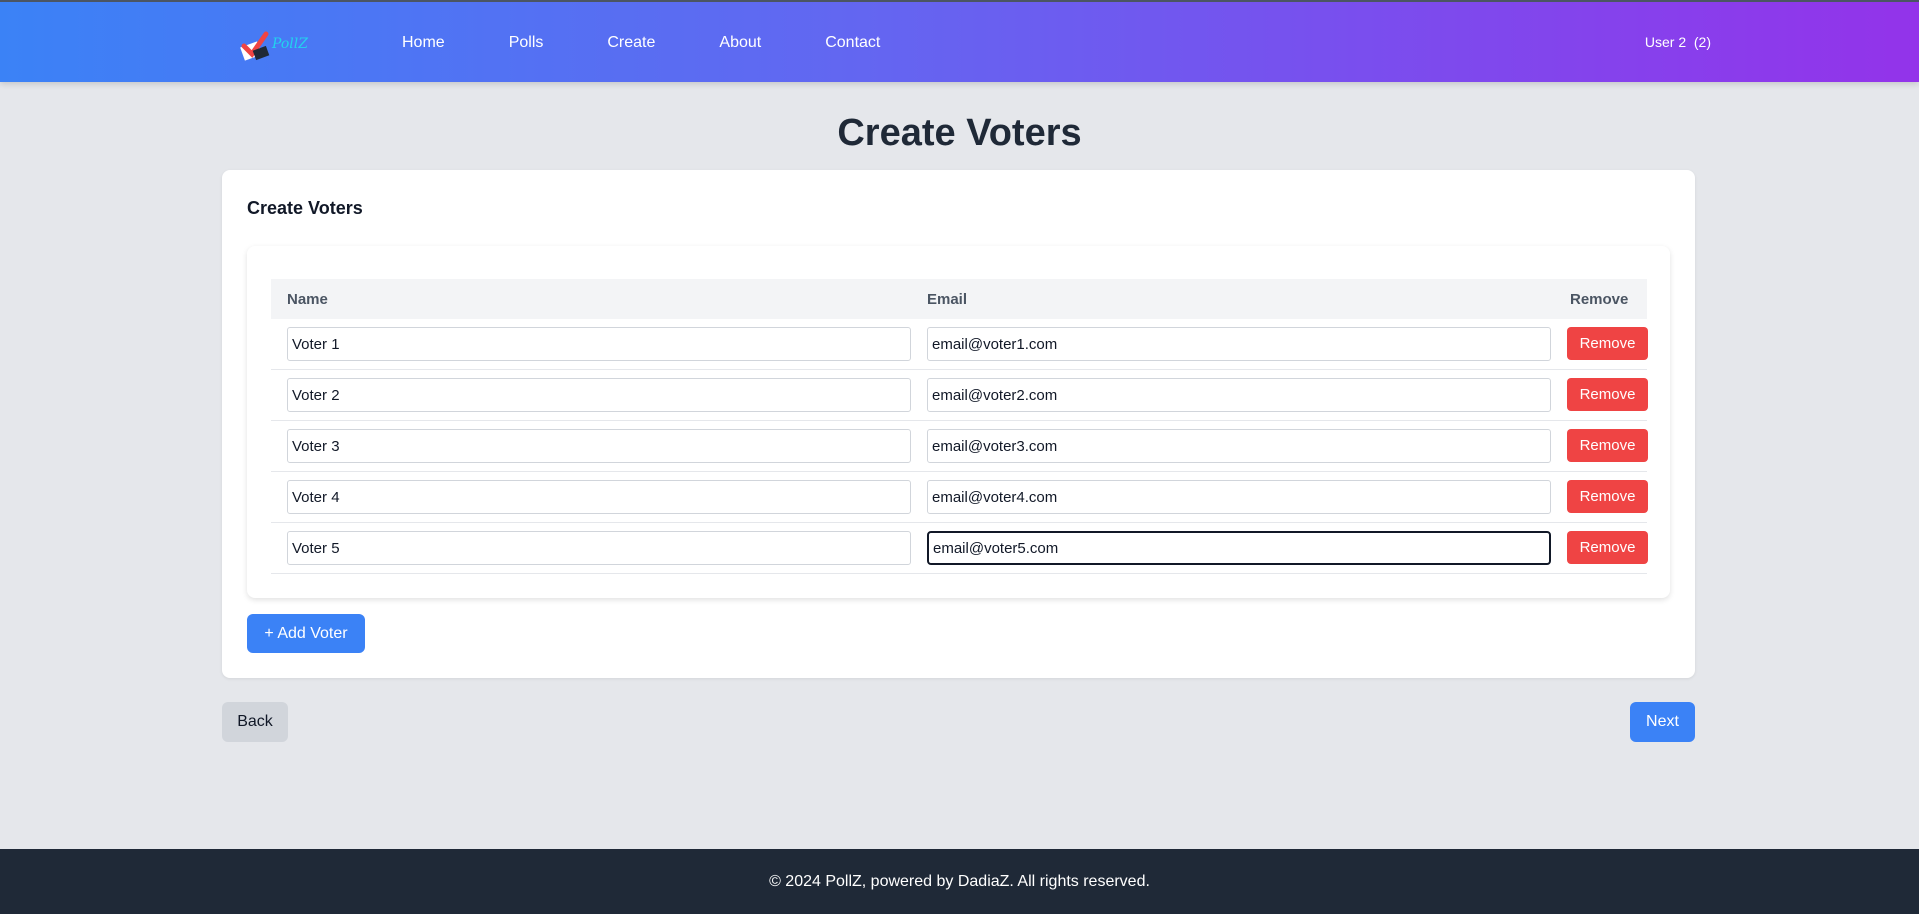 This screenshot has width=1919, height=914. I want to click on page-title: Create Voters, so click(959, 133).